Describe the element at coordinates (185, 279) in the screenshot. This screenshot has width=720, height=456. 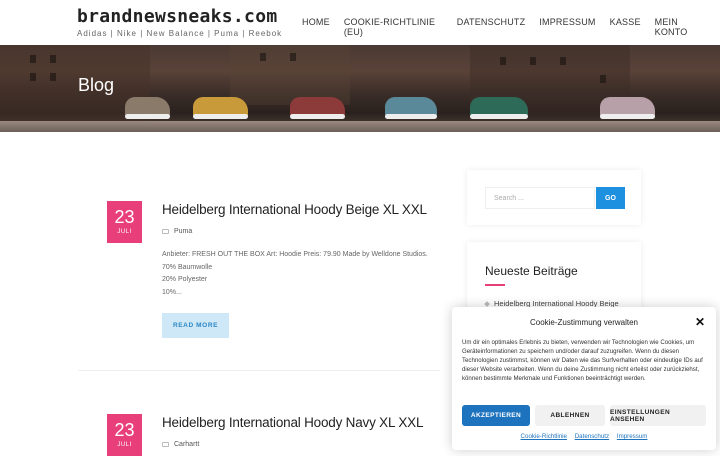
I see `excerpt-line: 20% Polyester` at that location.